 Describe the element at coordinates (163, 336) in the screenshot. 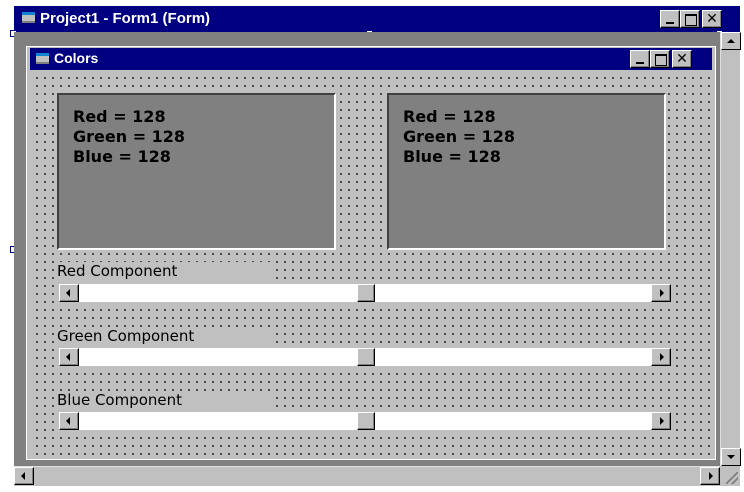

I see `green-component-label: Green Component` at that location.